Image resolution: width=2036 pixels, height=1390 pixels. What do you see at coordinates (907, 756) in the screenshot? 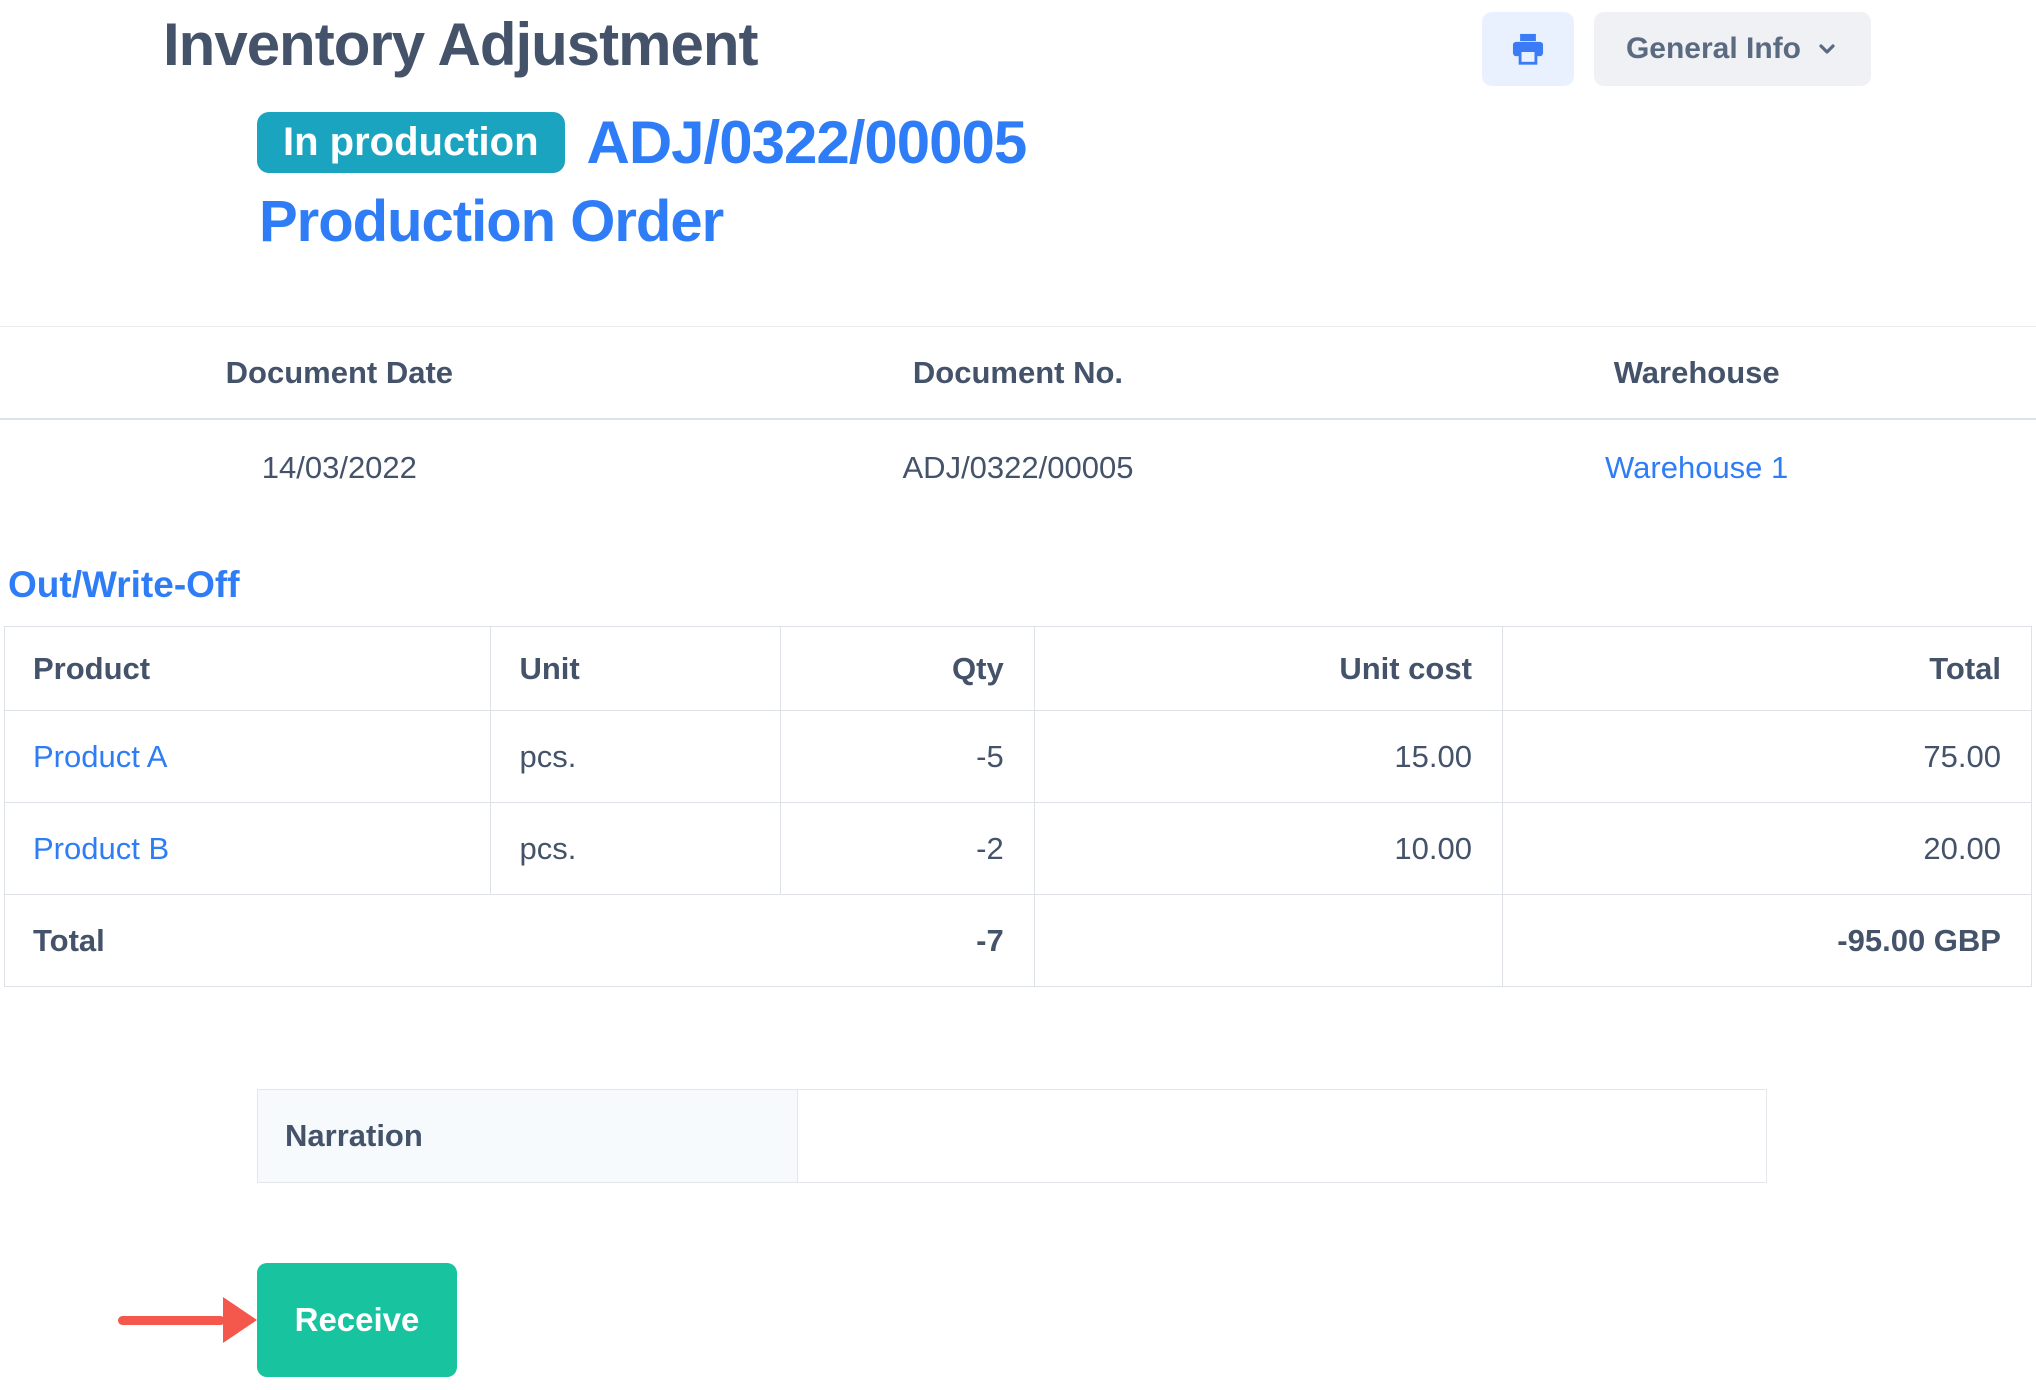
I see `qty-cell: -5` at bounding box center [907, 756].